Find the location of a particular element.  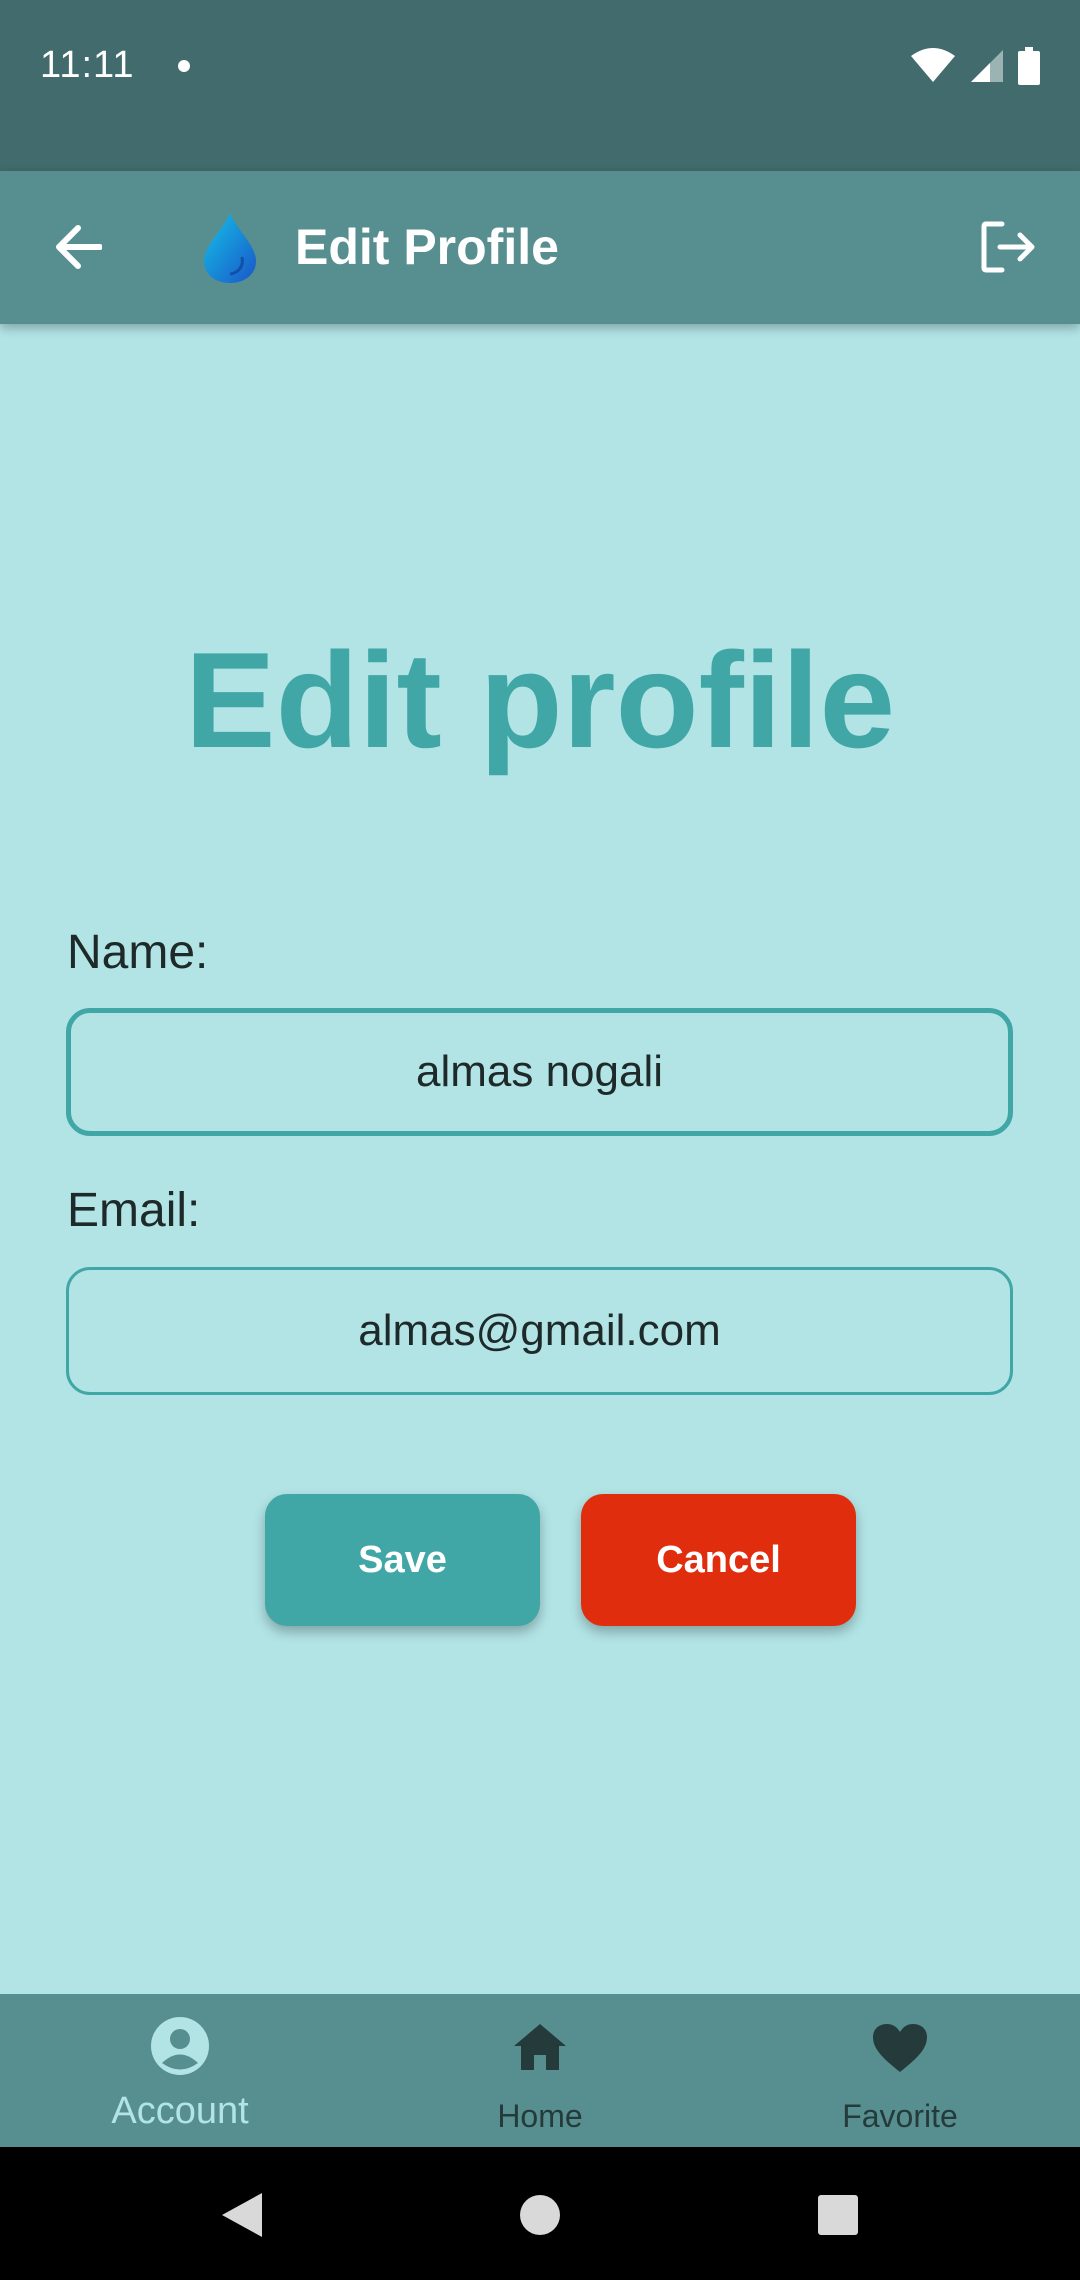

nav-item-account: Account is located at coordinates (180, 2070).